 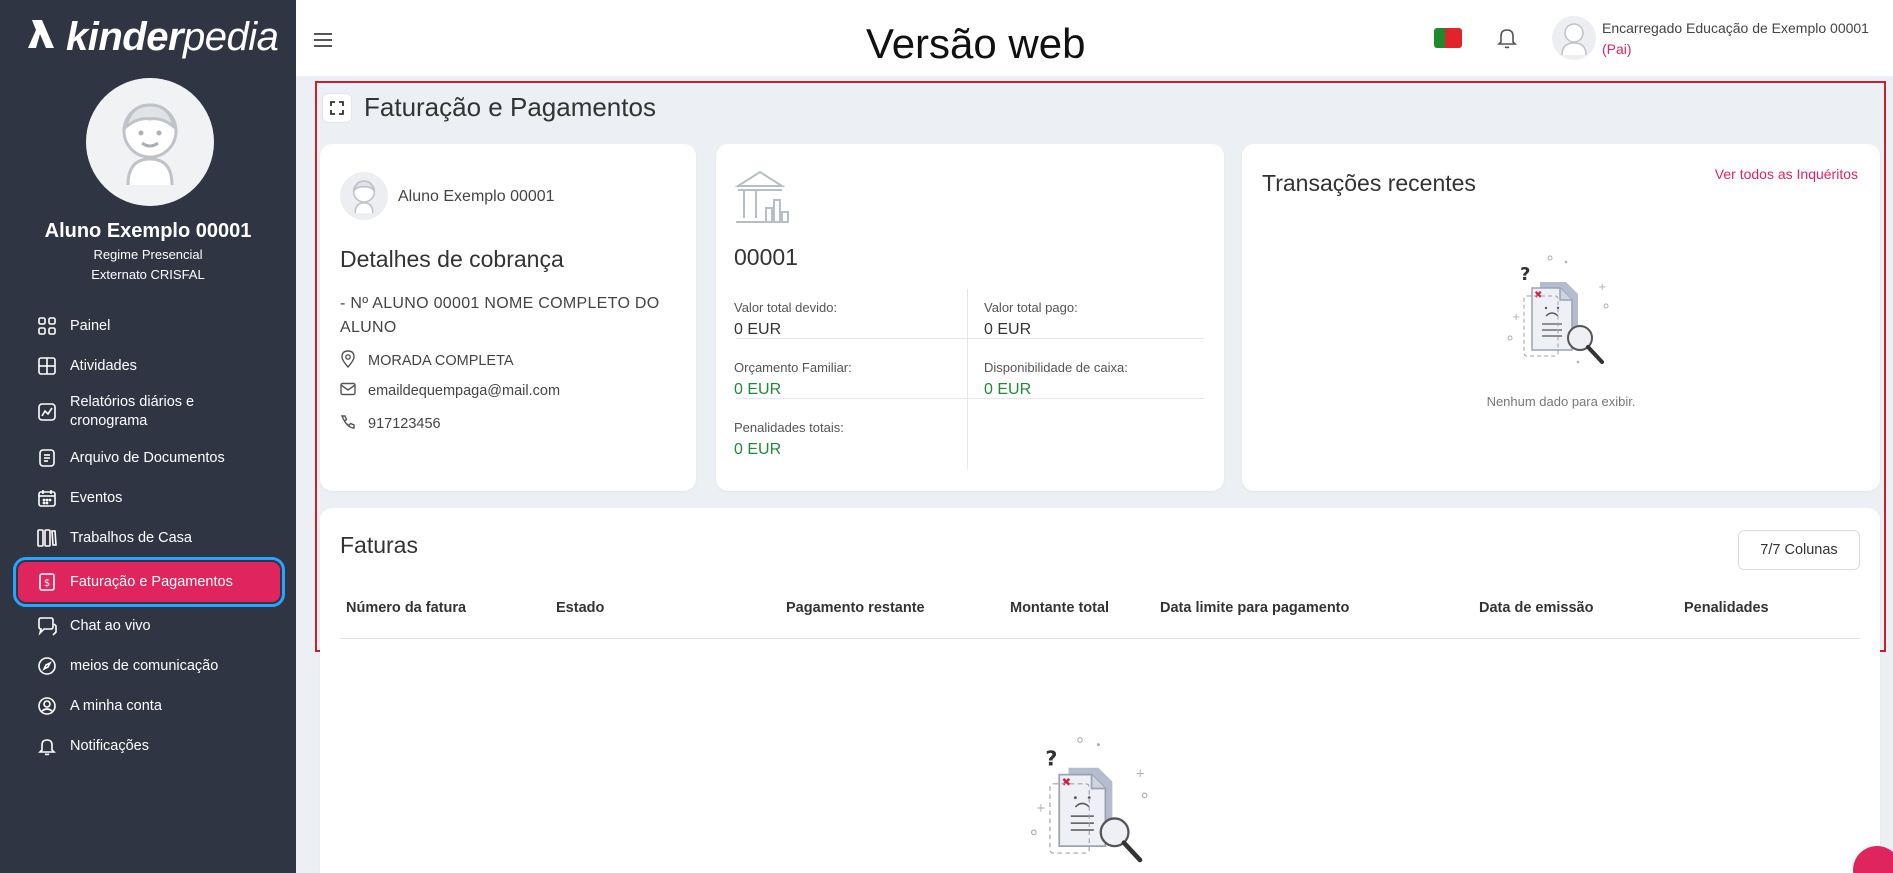 What do you see at coordinates (1536, 608) in the screenshot?
I see `column-header-issue-date: Data de emissão` at bounding box center [1536, 608].